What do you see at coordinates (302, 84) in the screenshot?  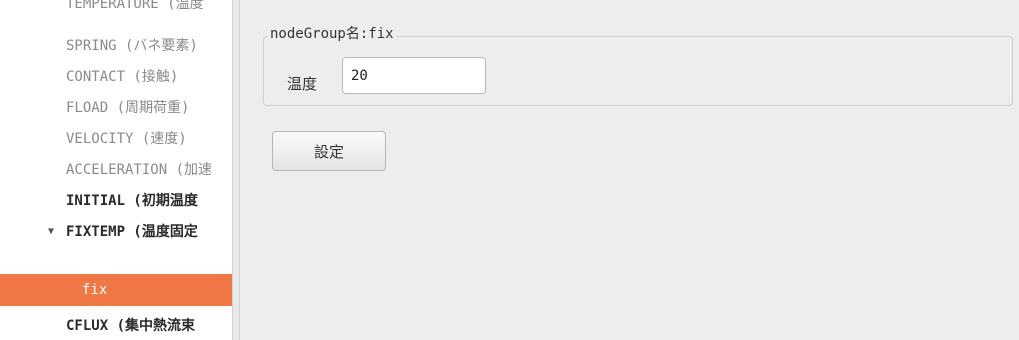 I see `temperature-label: 温度` at bounding box center [302, 84].